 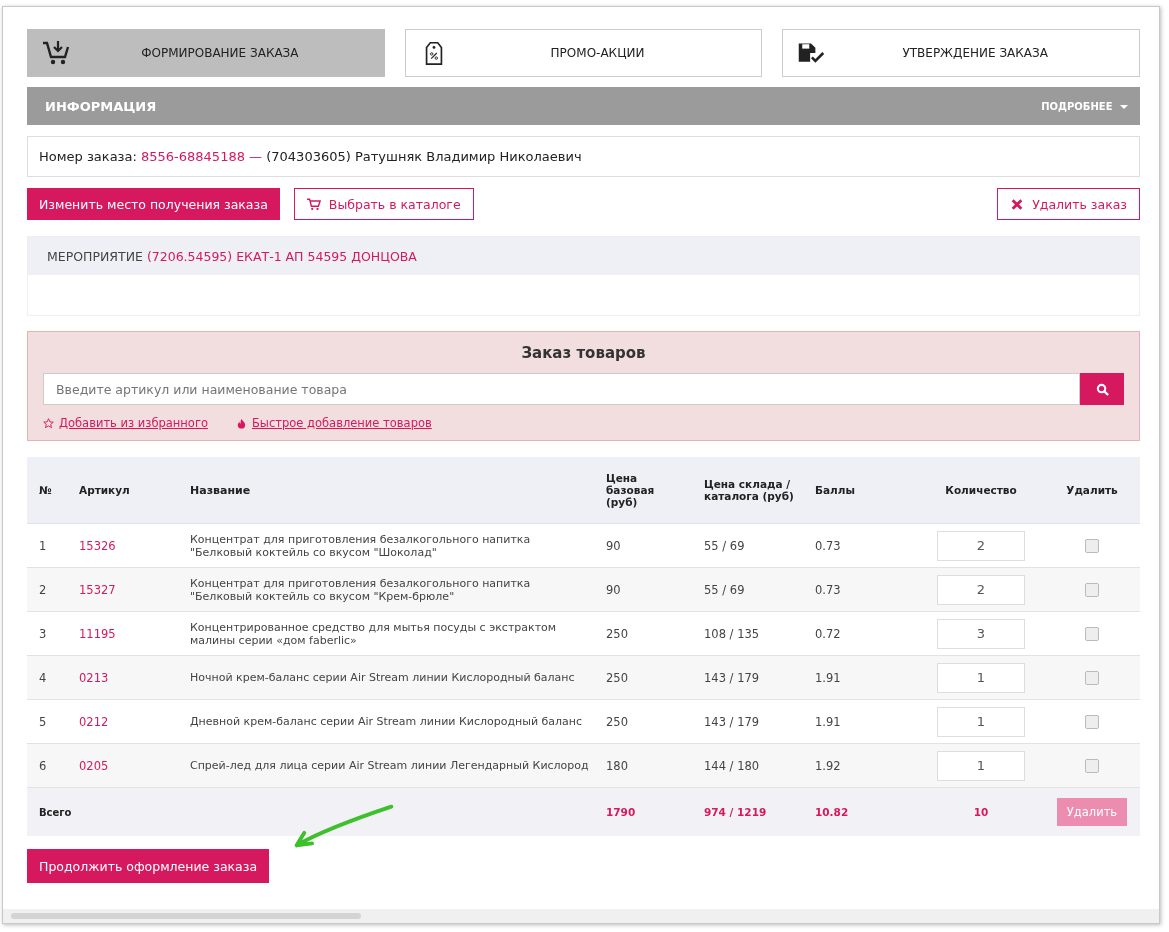 What do you see at coordinates (981, 490) in the screenshot?
I see `column-header: Количество` at bounding box center [981, 490].